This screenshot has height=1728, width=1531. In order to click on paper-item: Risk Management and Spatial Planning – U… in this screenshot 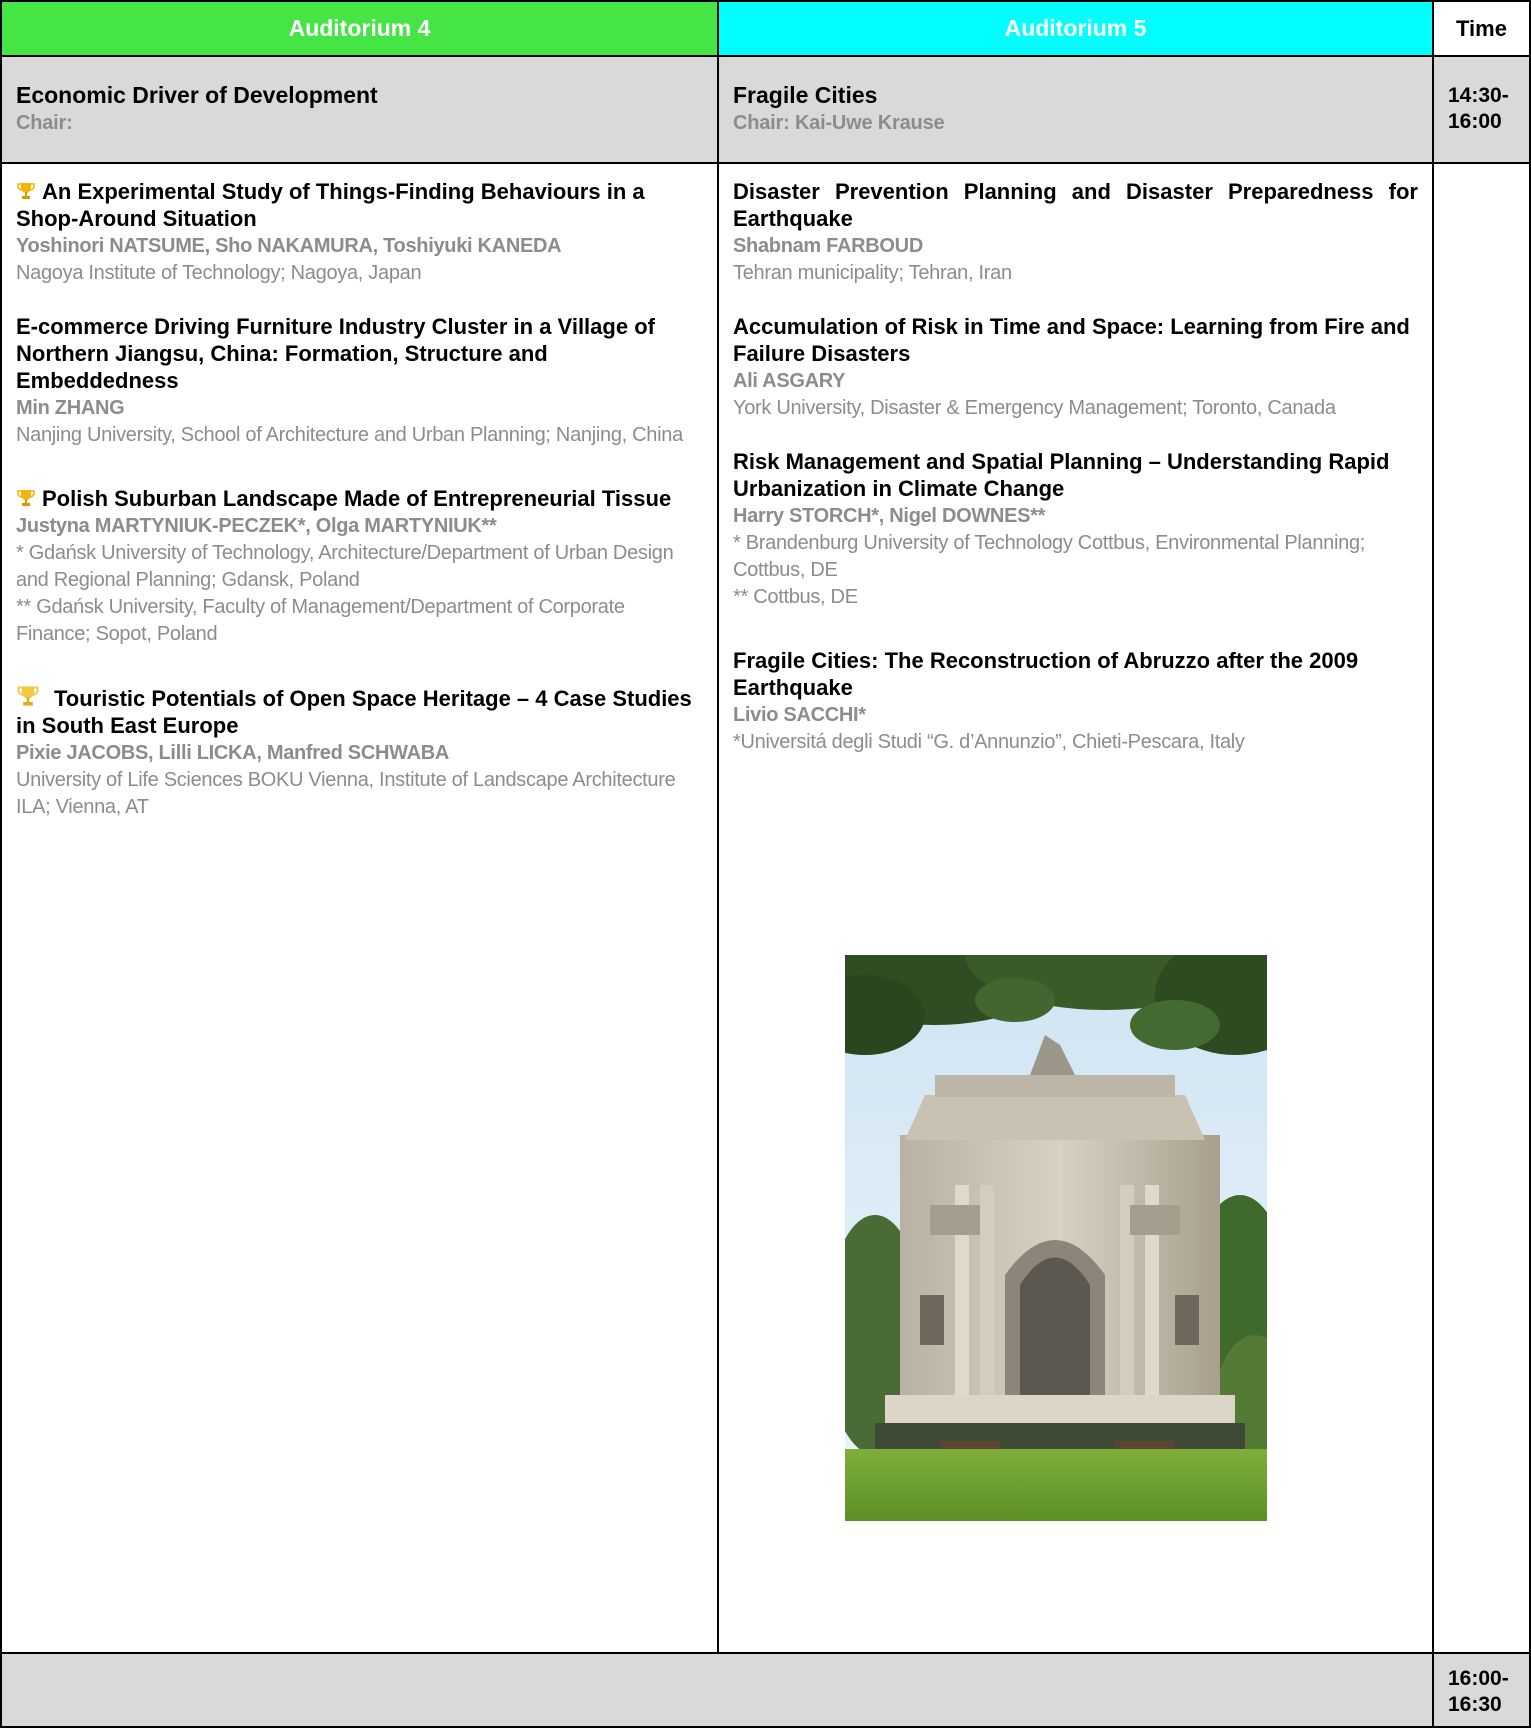, I will do `click(1075, 529)`.